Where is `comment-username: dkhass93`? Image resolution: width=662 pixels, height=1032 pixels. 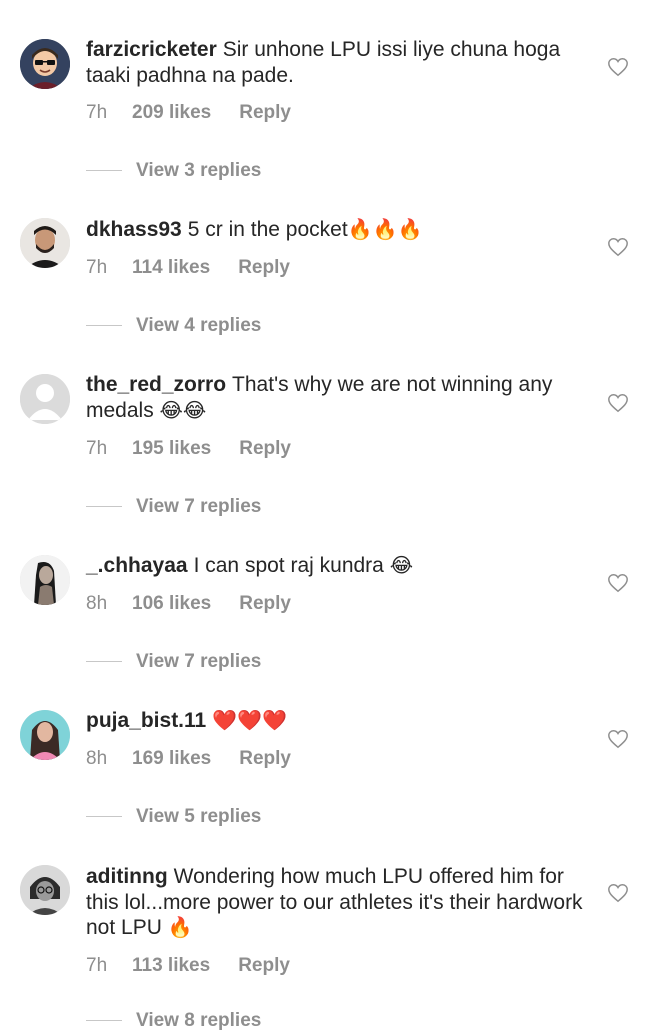 comment-username: dkhass93 is located at coordinates (134, 229).